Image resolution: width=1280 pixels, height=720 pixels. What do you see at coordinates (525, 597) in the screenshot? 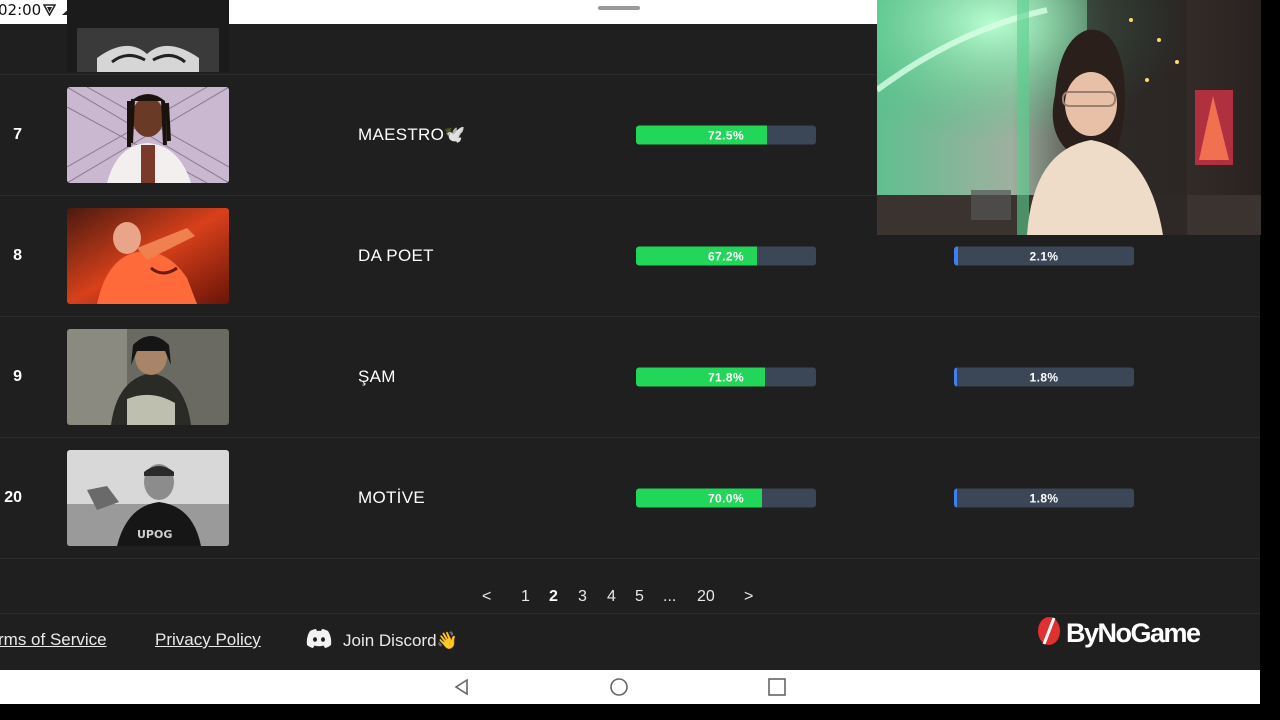
I see `page-link: 1` at bounding box center [525, 597].